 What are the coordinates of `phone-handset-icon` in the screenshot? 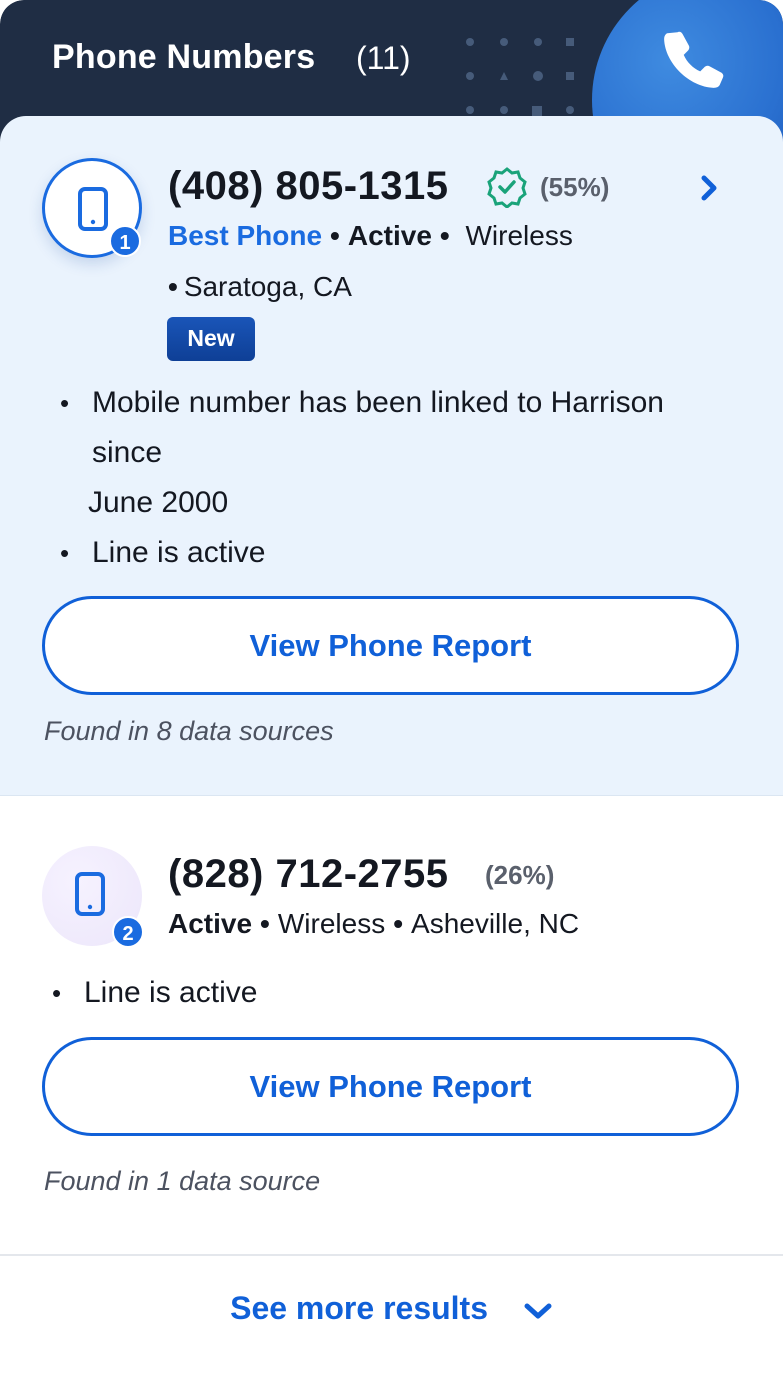 It's located at (694, 59).